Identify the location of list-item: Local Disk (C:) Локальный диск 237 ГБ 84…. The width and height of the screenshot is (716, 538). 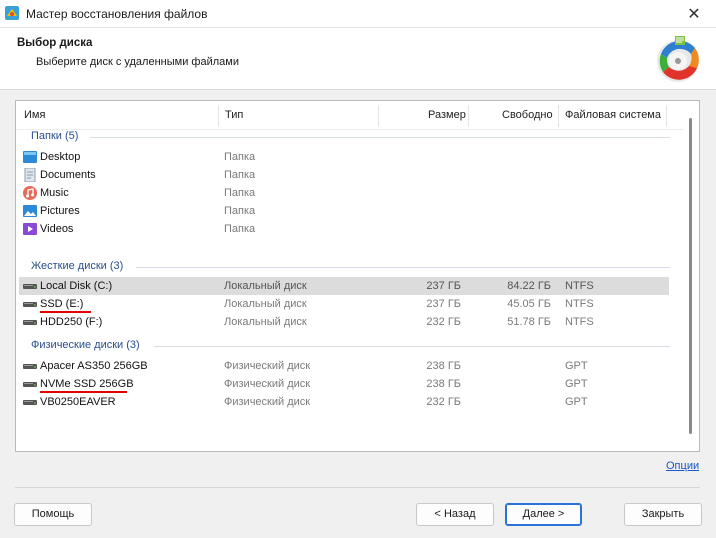
(344, 286).